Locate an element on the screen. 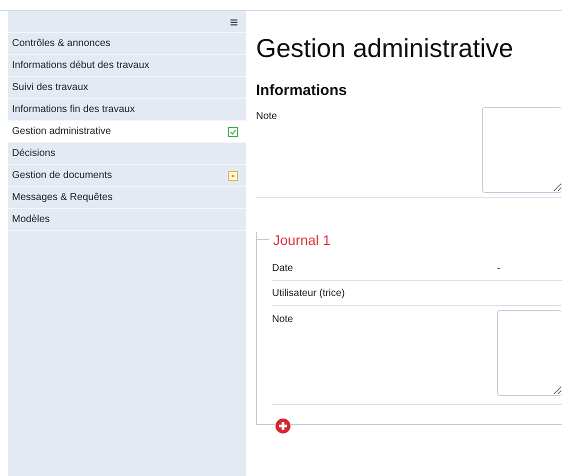  menu-icon: ≡ is located at coordinates (234, 21).